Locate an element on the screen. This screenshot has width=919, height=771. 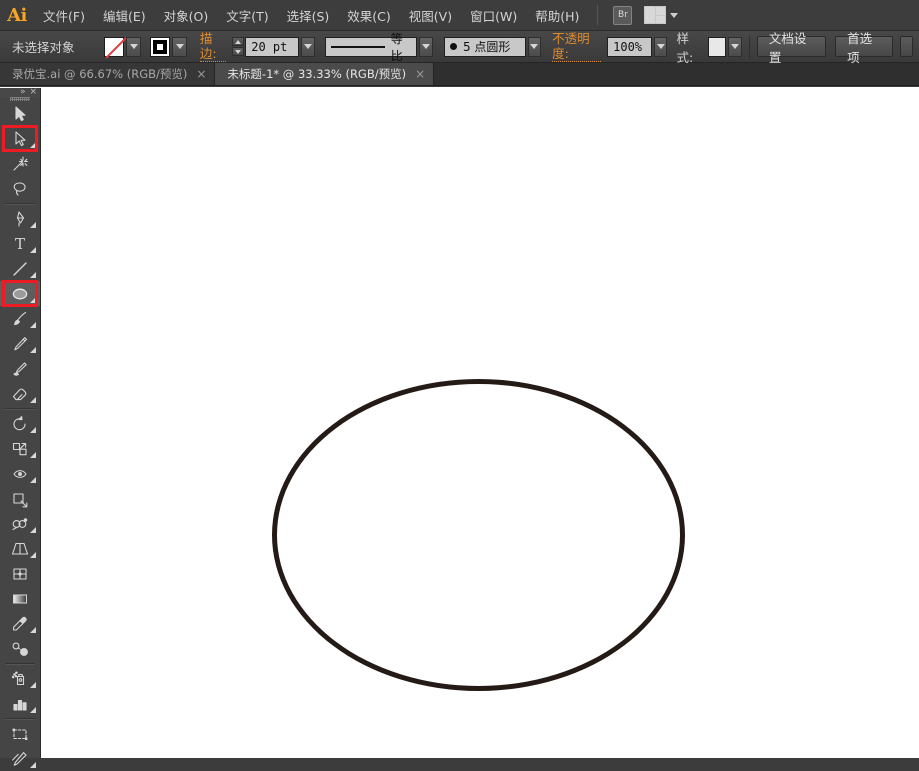
mesh-tool is located at coordinates (20, 573).